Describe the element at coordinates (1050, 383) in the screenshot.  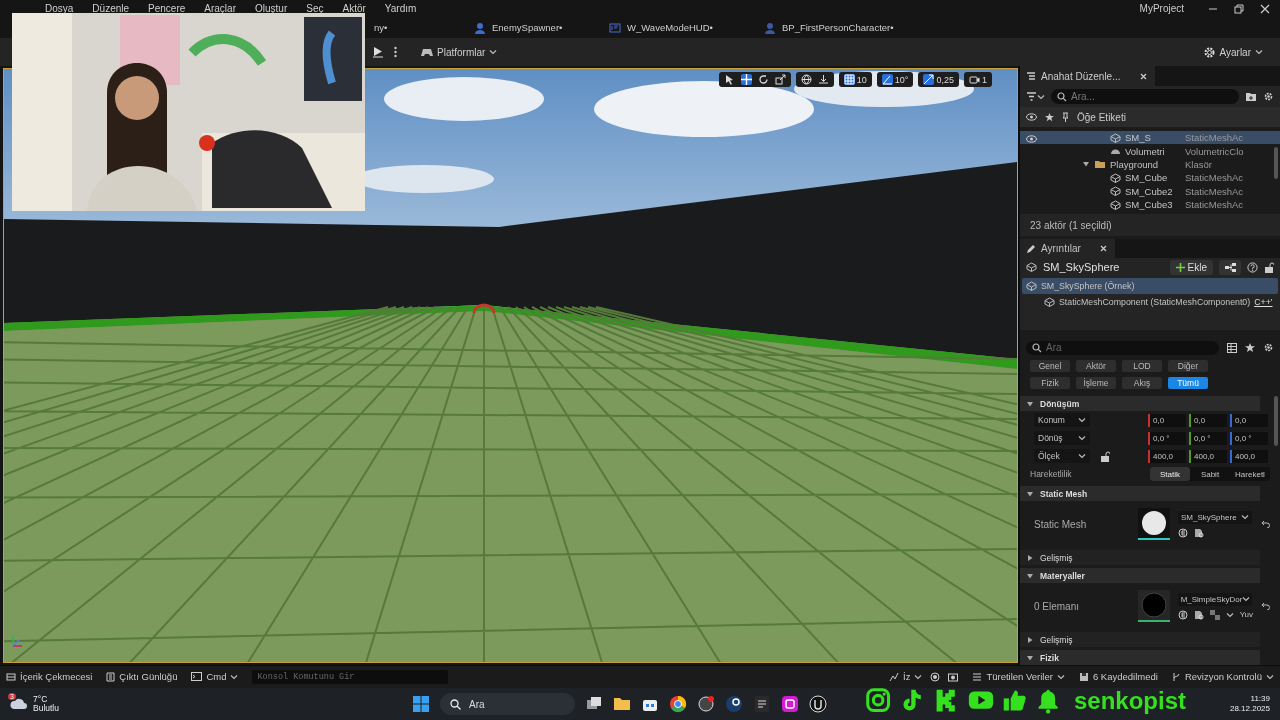
I see `filter-tab: Fizik` at that location.